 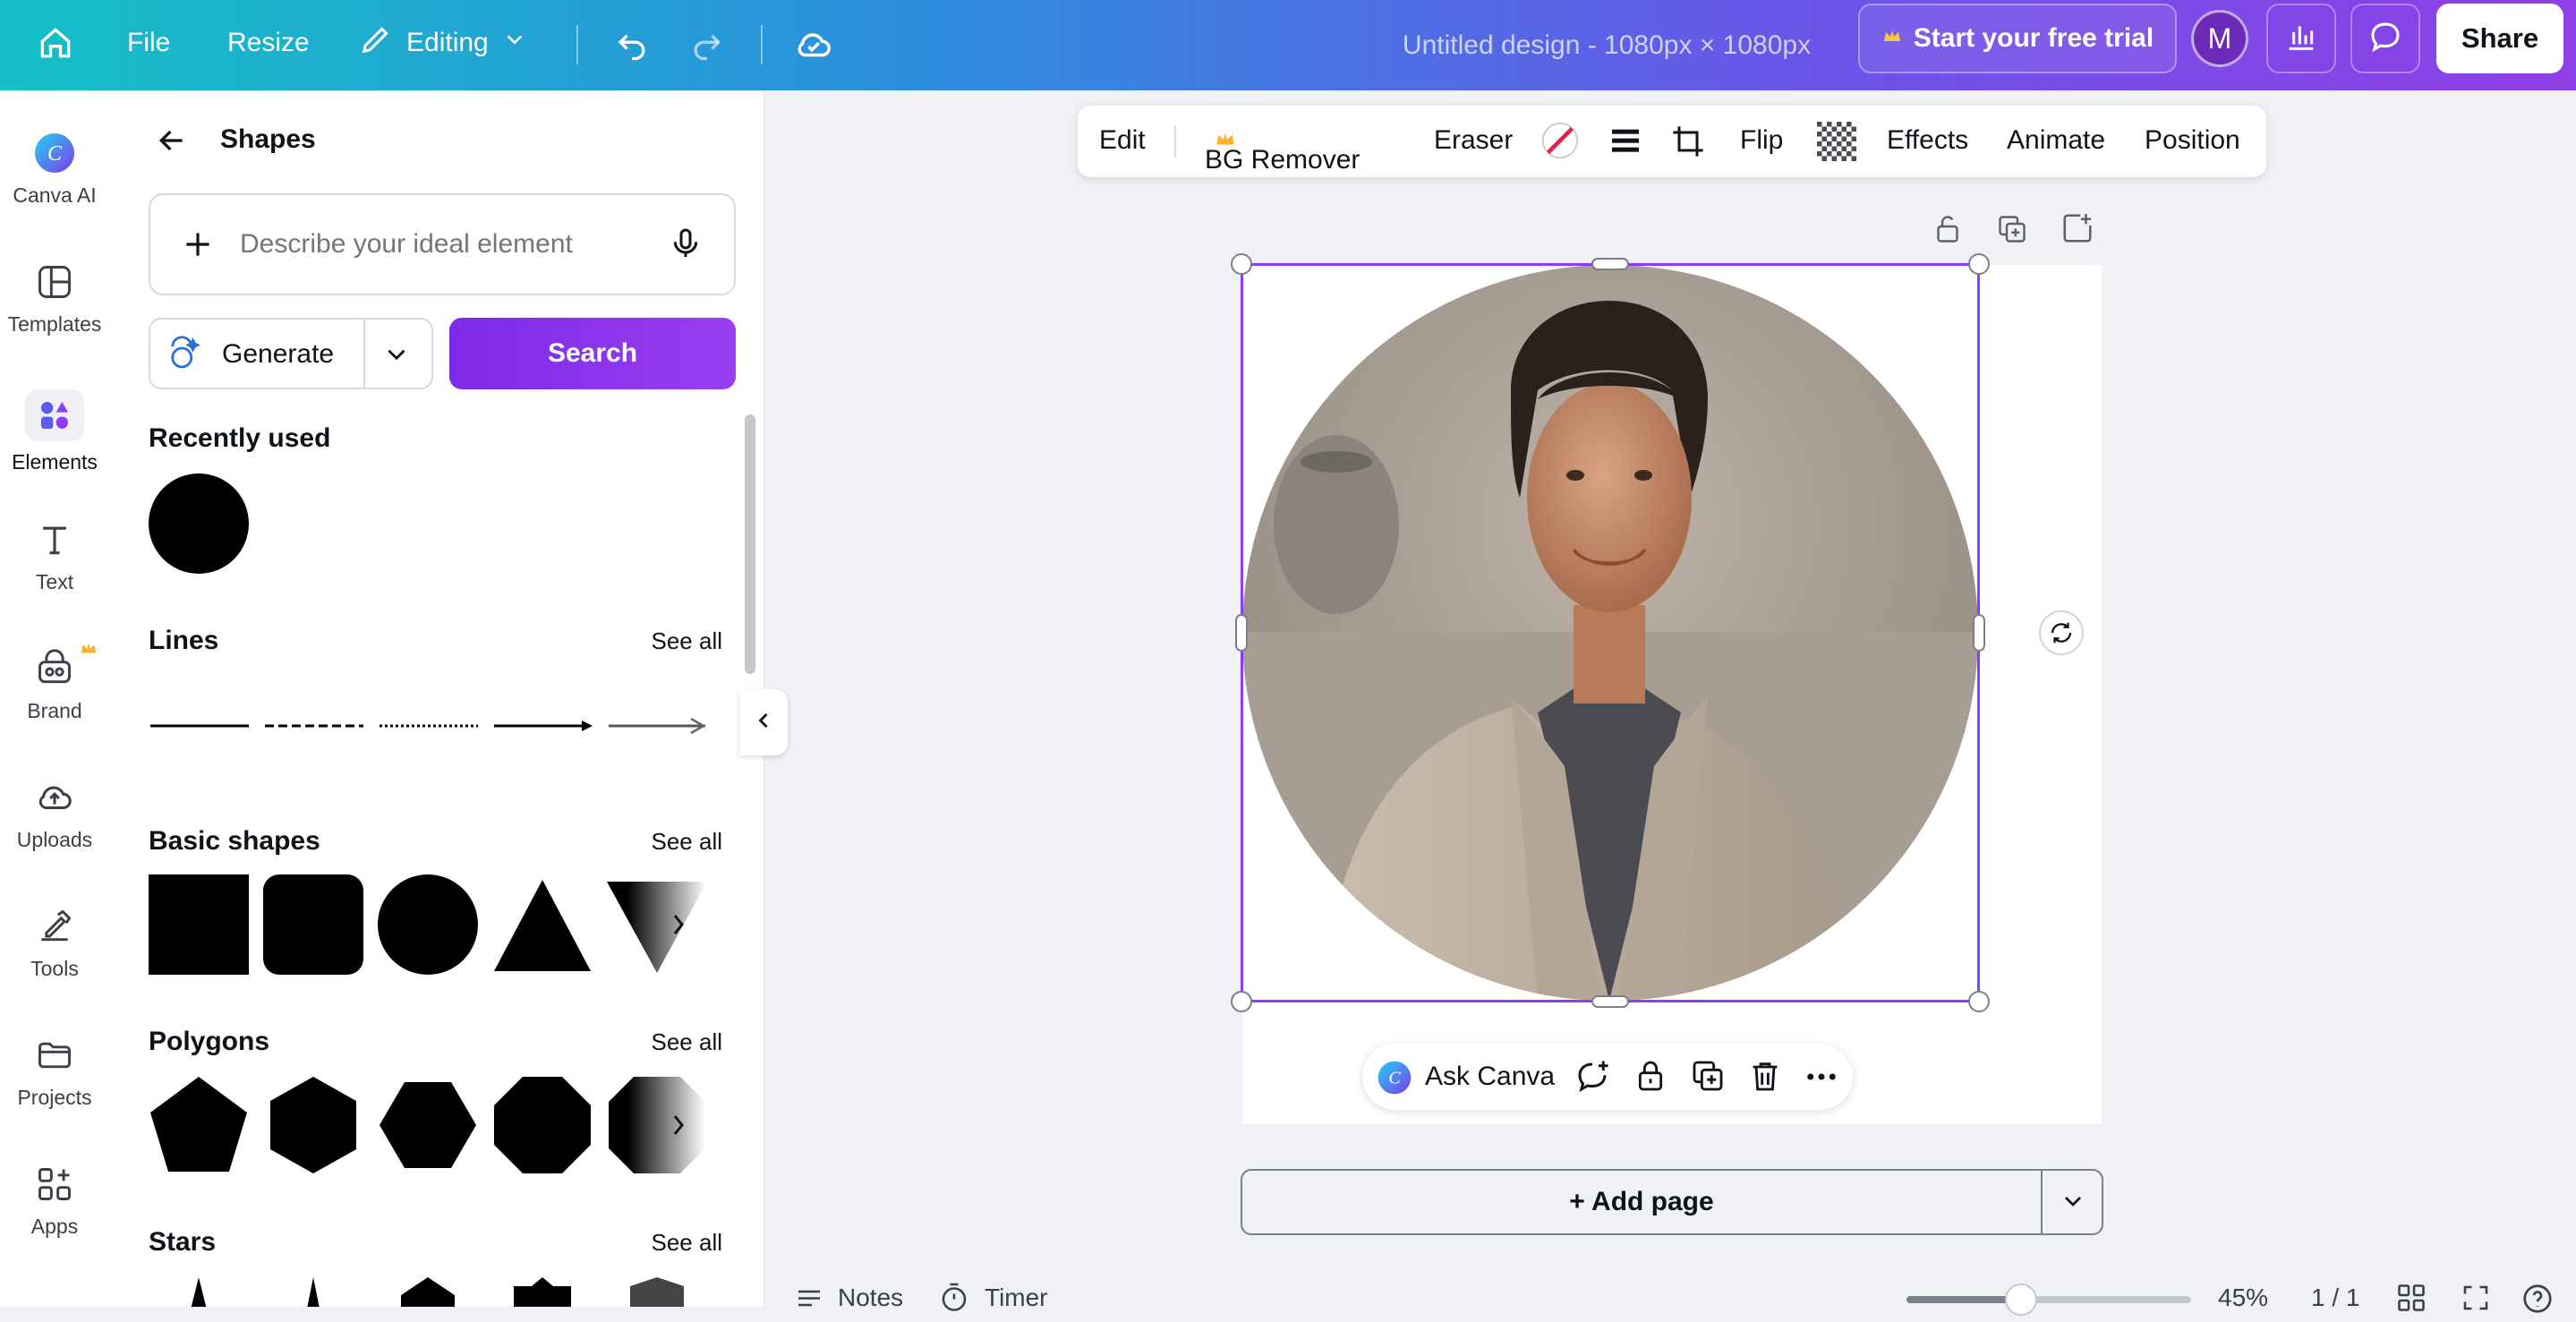 I want to click on resize-handle-right, so click(x=1979, y=633).